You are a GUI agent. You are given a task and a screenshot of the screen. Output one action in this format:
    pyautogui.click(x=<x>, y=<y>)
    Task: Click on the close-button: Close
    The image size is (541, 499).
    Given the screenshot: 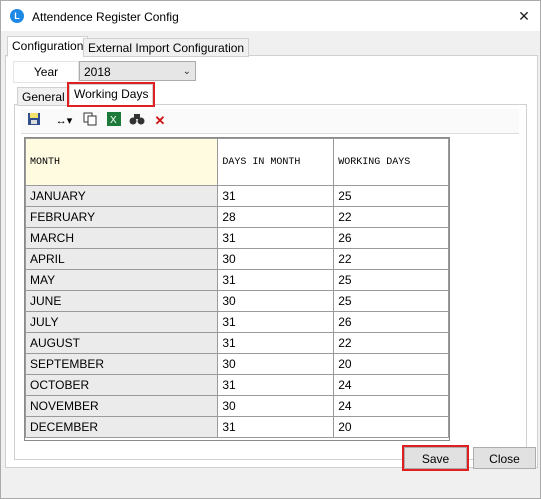 What is the action you would take?
    pyautogui.click(x=504, y=458)
    